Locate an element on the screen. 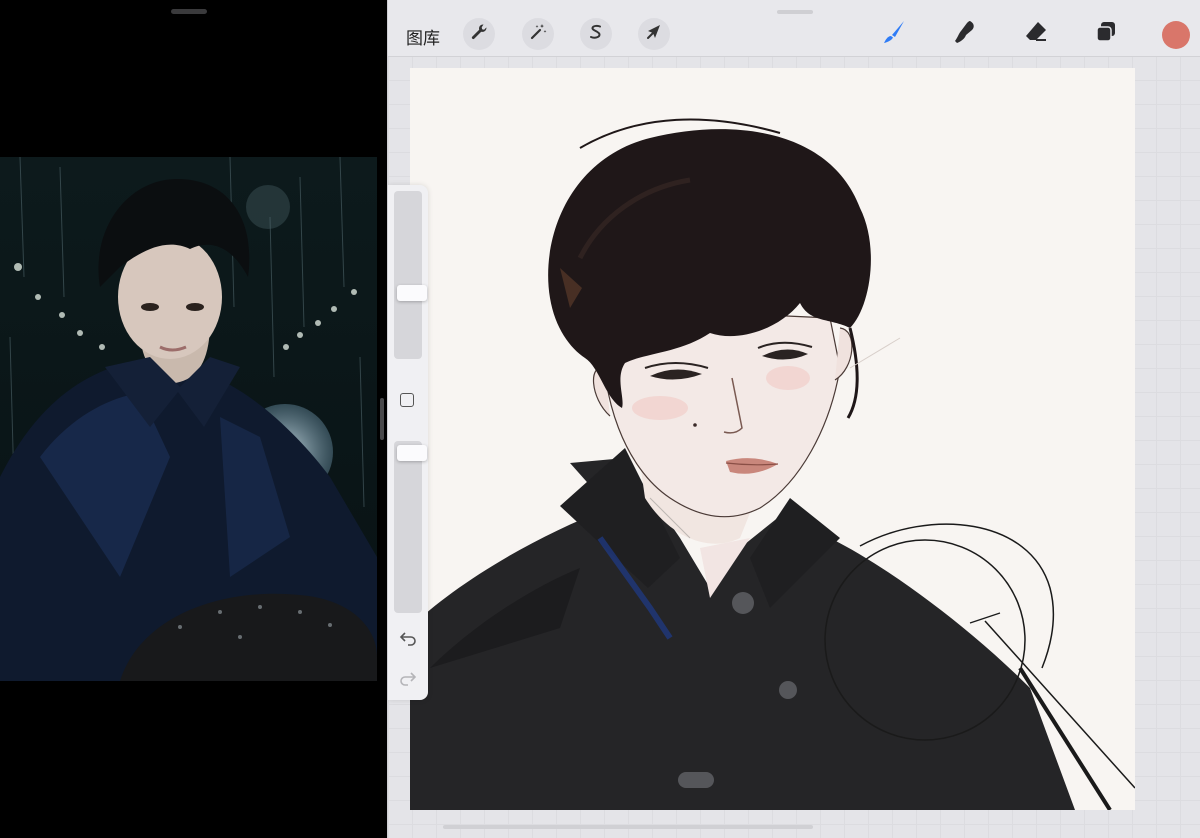 This screenshot has width=1200, height=838. brush-icon is located at coordinates (894, 34).